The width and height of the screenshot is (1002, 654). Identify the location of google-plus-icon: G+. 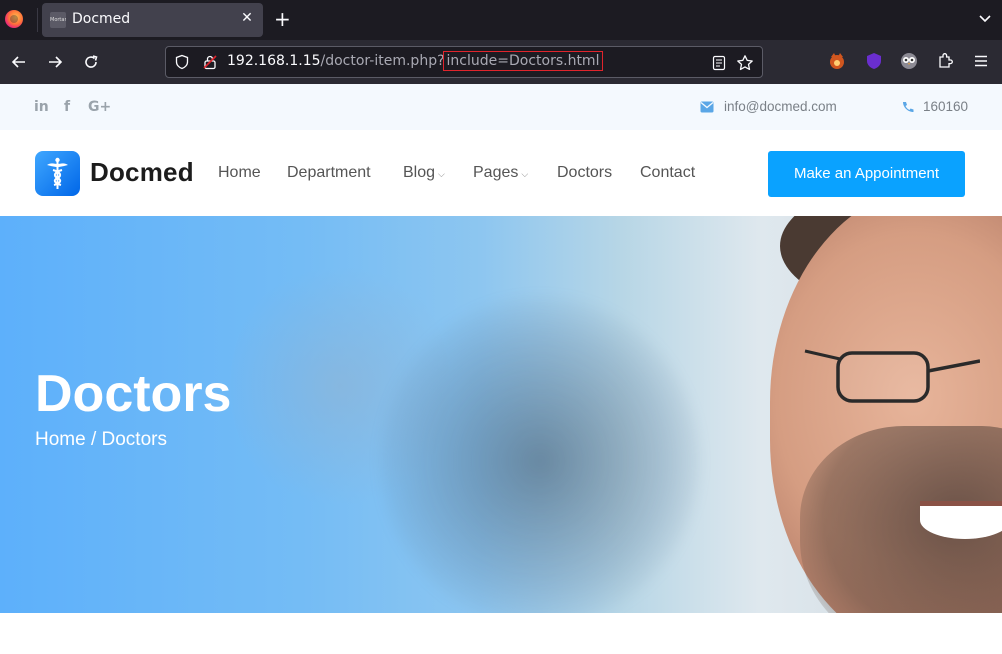
(99, 107).